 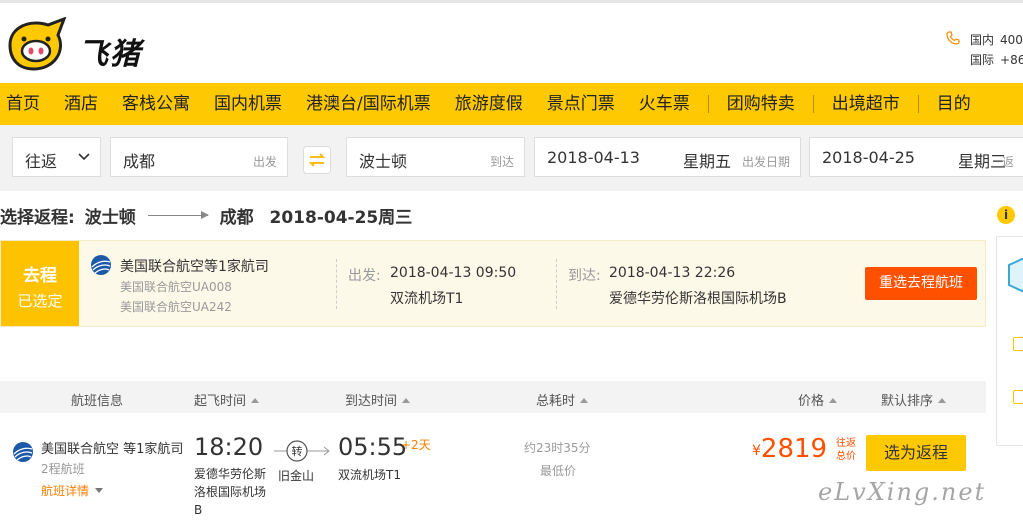 What do you see at coordinates (996, 40) in the screenshot?
I see `hotline-domestic: 国内 400` at bounding box center [996, 40].